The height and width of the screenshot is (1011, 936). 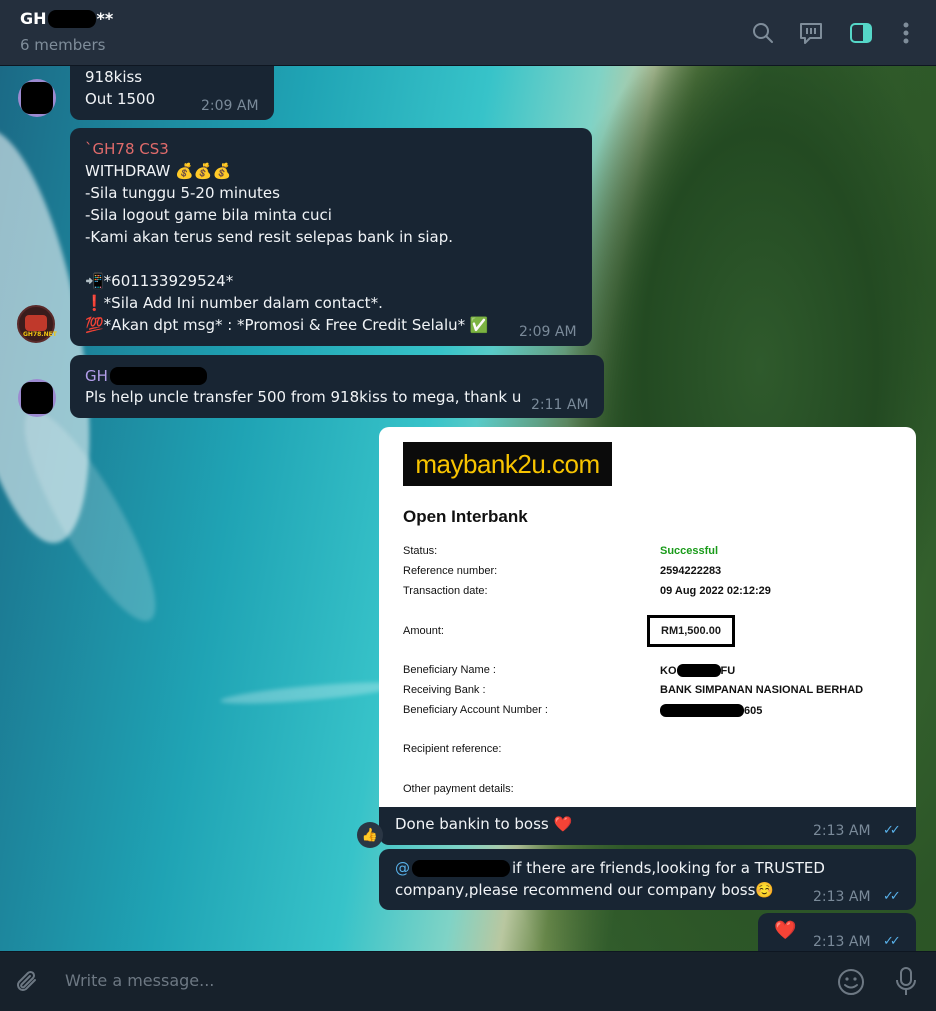 I want to click on receipt-label: Other payment details:, so click(x=458, y=789).